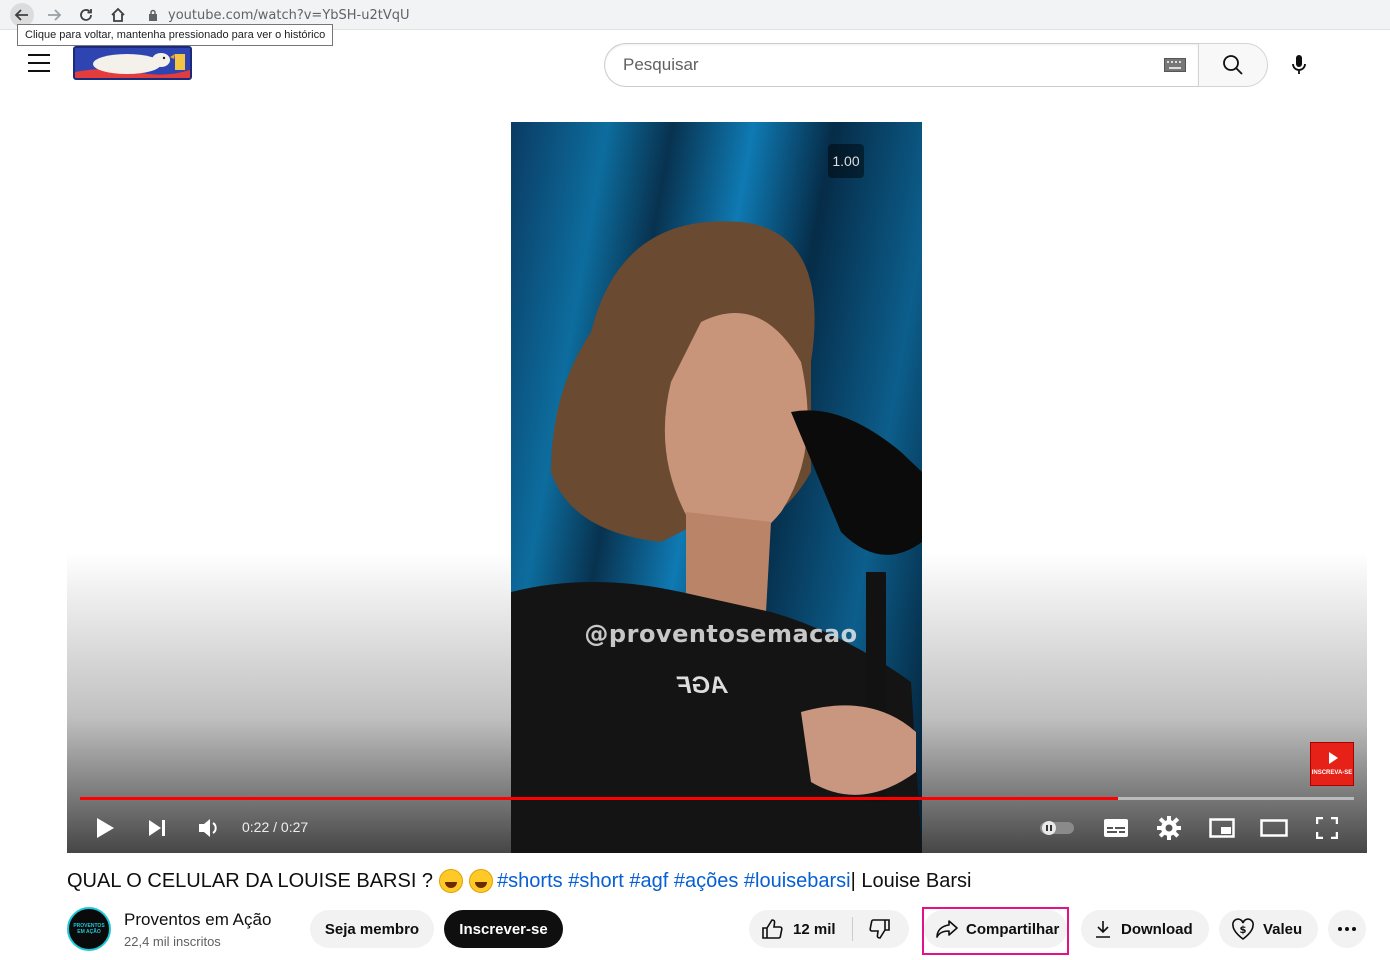  What do you see at coordinates (947, 929) in the screenshot?
I see `share-icon` at bounding box center [947, 929].